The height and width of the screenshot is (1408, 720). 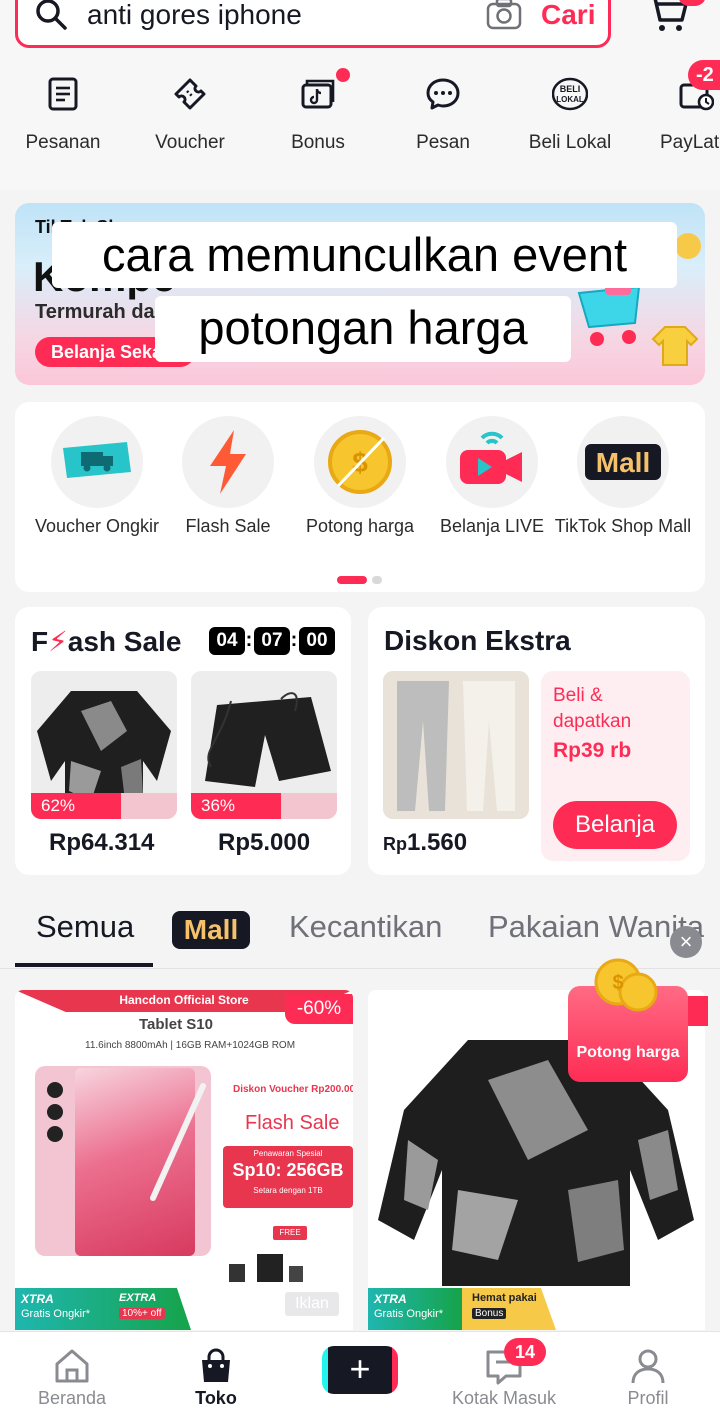 What do you see at coordinates (686, 942) in the screenshot?
I see `close-icon: ×` at bounding box center [686, 942].